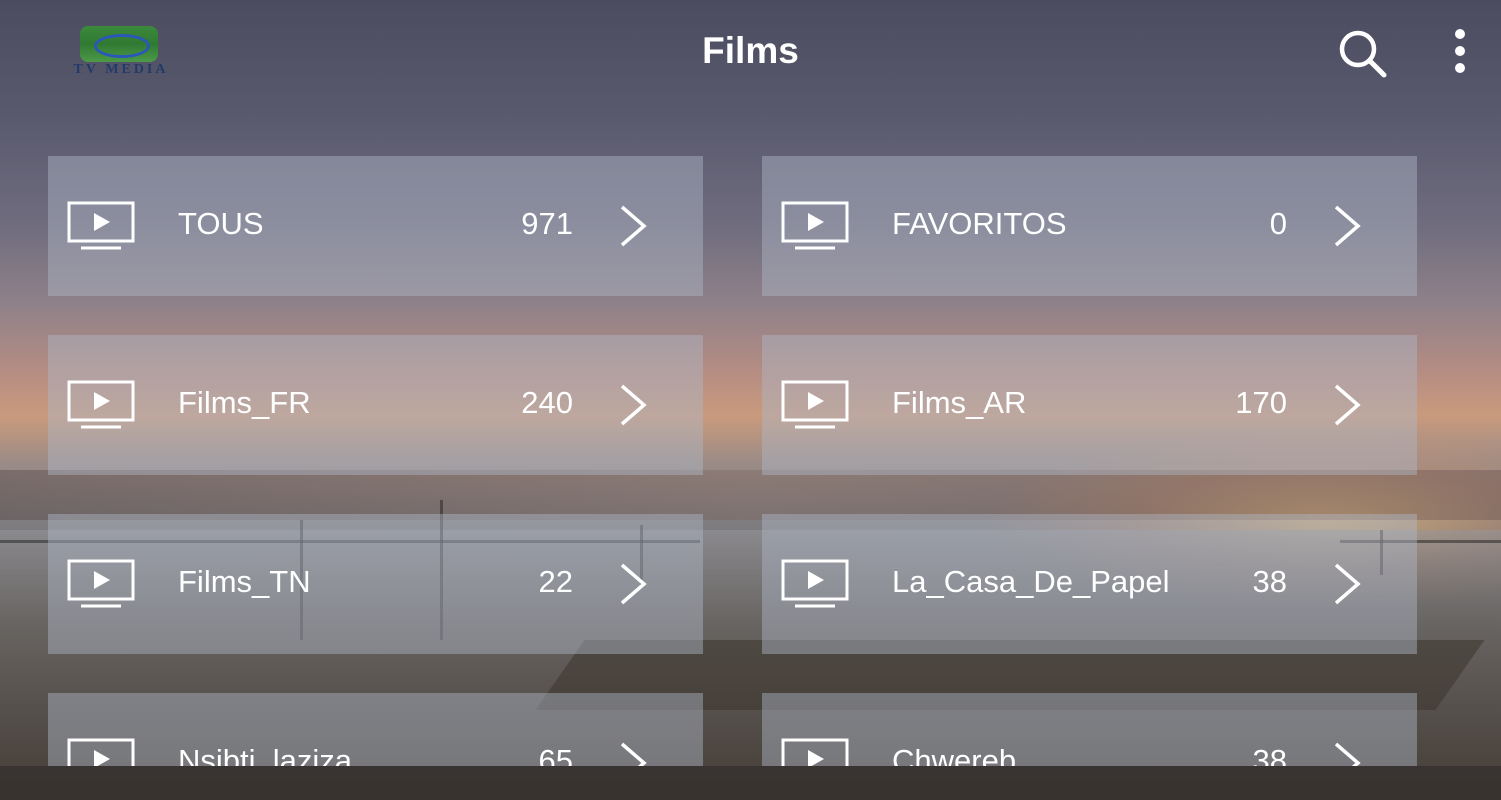 This screenshot has height=800, width=1501. Describe the element at coordinates (979, 223) in the screenshot. I see `category-name: FAVORITOS` at that location.